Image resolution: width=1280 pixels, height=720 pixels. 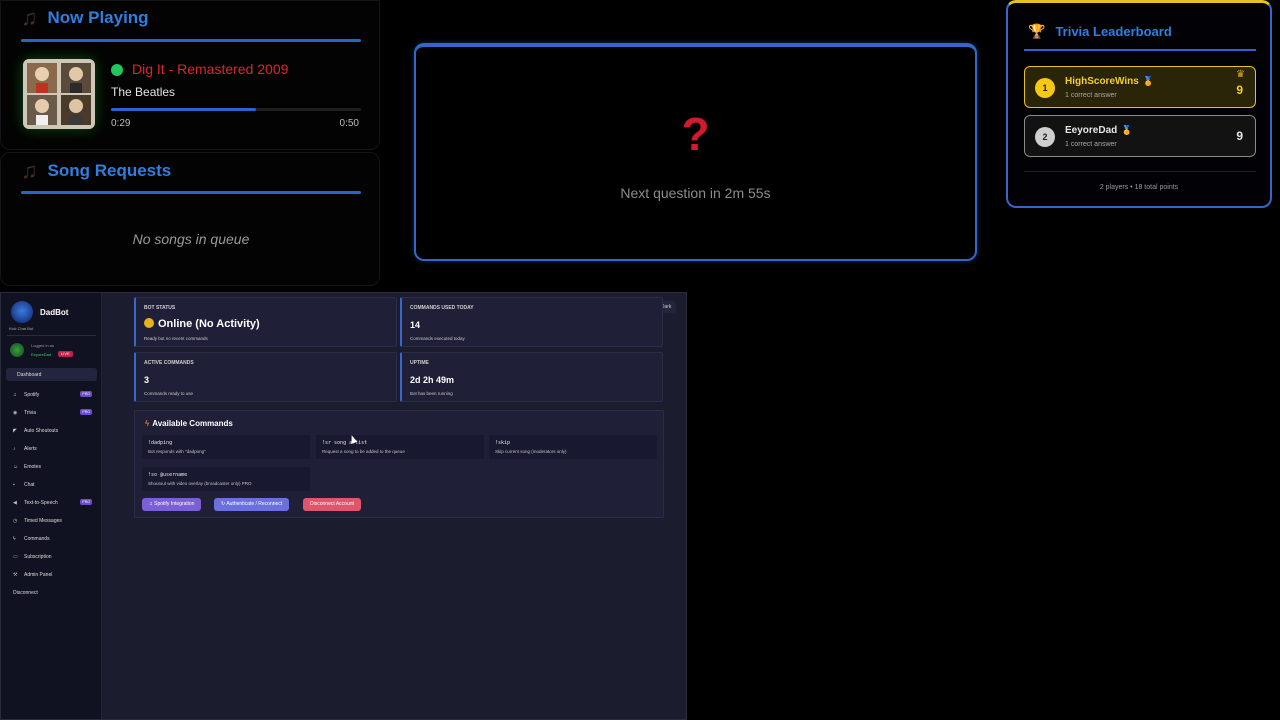 I want to click on stat-card-uptime: UPTIME 2d 2h 49m Bot has been running, so click(x=531, y=377).